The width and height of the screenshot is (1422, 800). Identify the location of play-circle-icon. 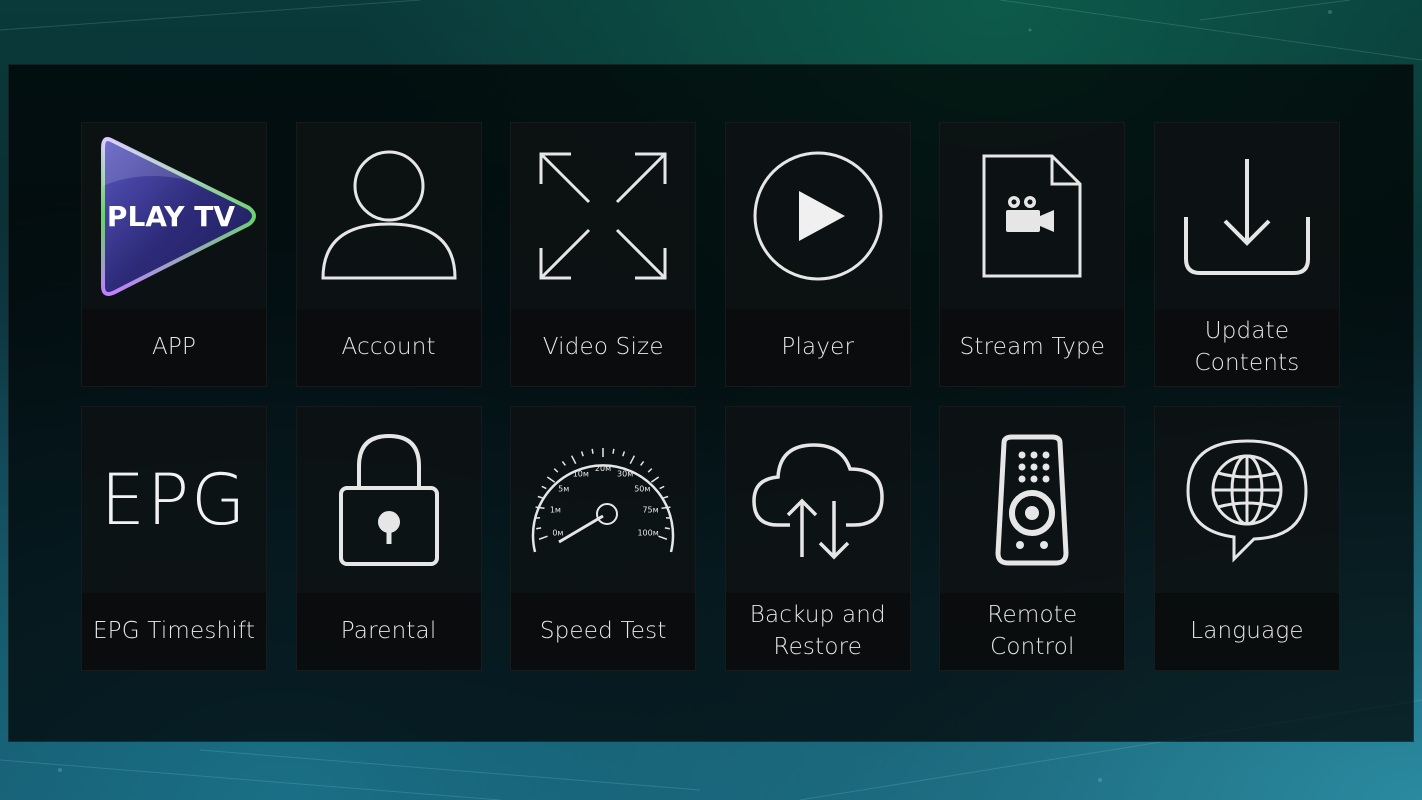
(818, 216).